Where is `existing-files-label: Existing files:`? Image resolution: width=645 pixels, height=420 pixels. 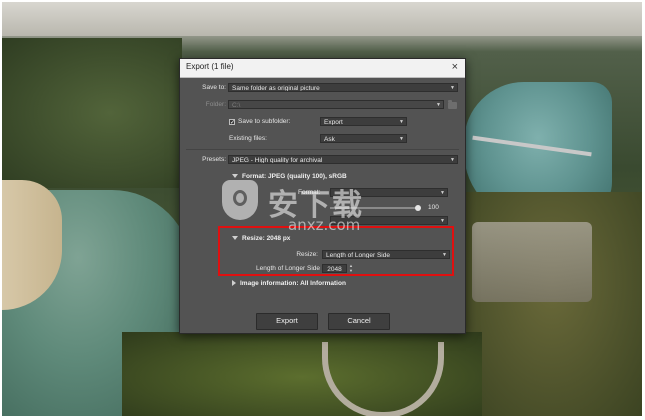 existing-files-label: Existing files: is located at coordinates (248, 138).